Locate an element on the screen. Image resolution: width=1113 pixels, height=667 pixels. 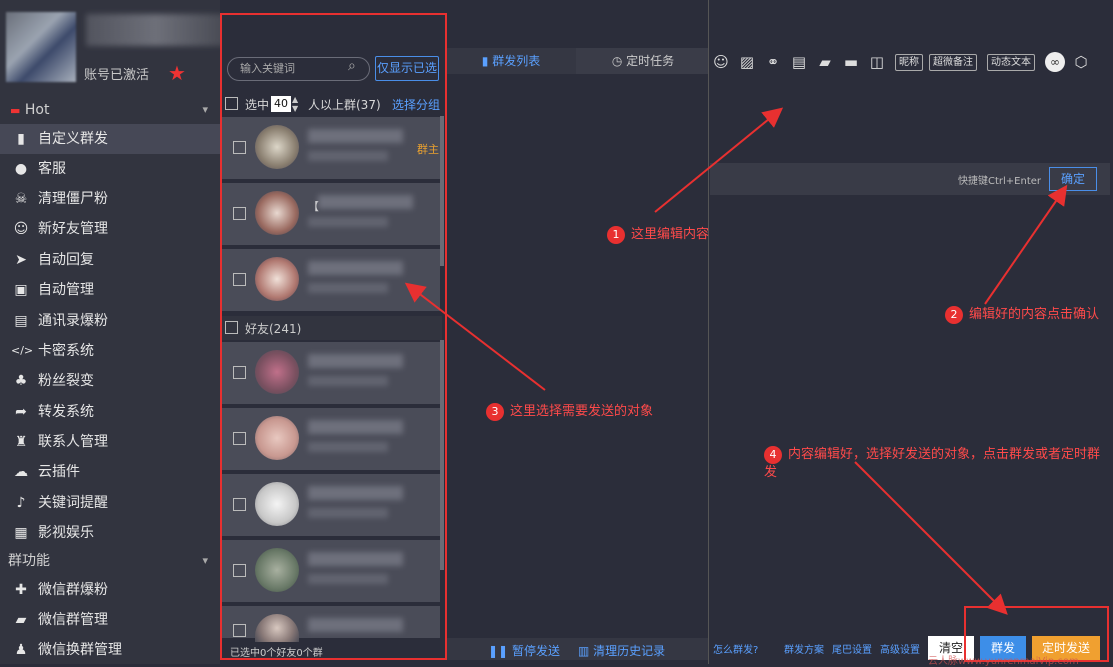
annotation-text: 这里选择需要发送的对象 is located at coordinates (582, 411).